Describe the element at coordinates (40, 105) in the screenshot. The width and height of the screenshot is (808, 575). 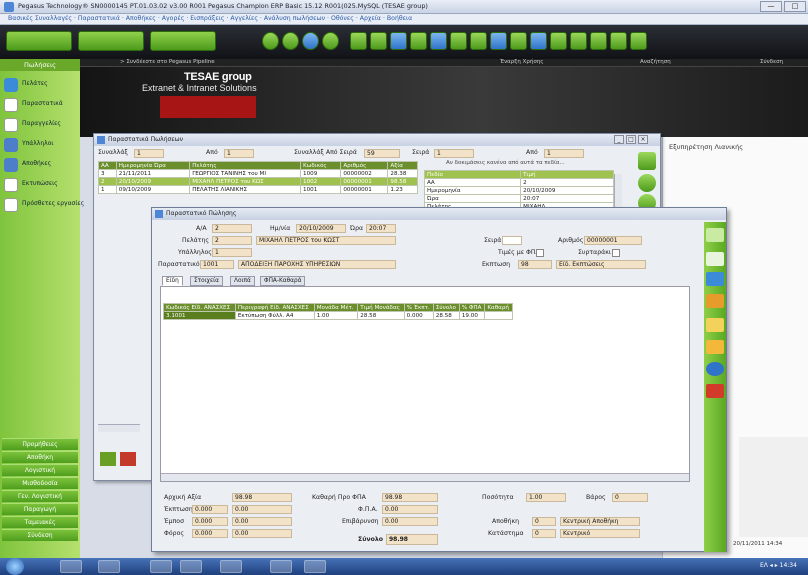
I see `sidebar-item-documents: Παραστατικά` at that location.